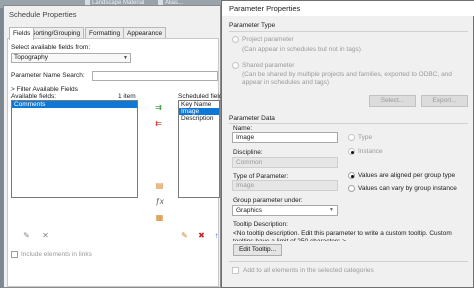  What do you see at coordinates (26, 235) in the screenshot?
I see `edit-pencil-icon: ✎` at bounding box center [26, 235].